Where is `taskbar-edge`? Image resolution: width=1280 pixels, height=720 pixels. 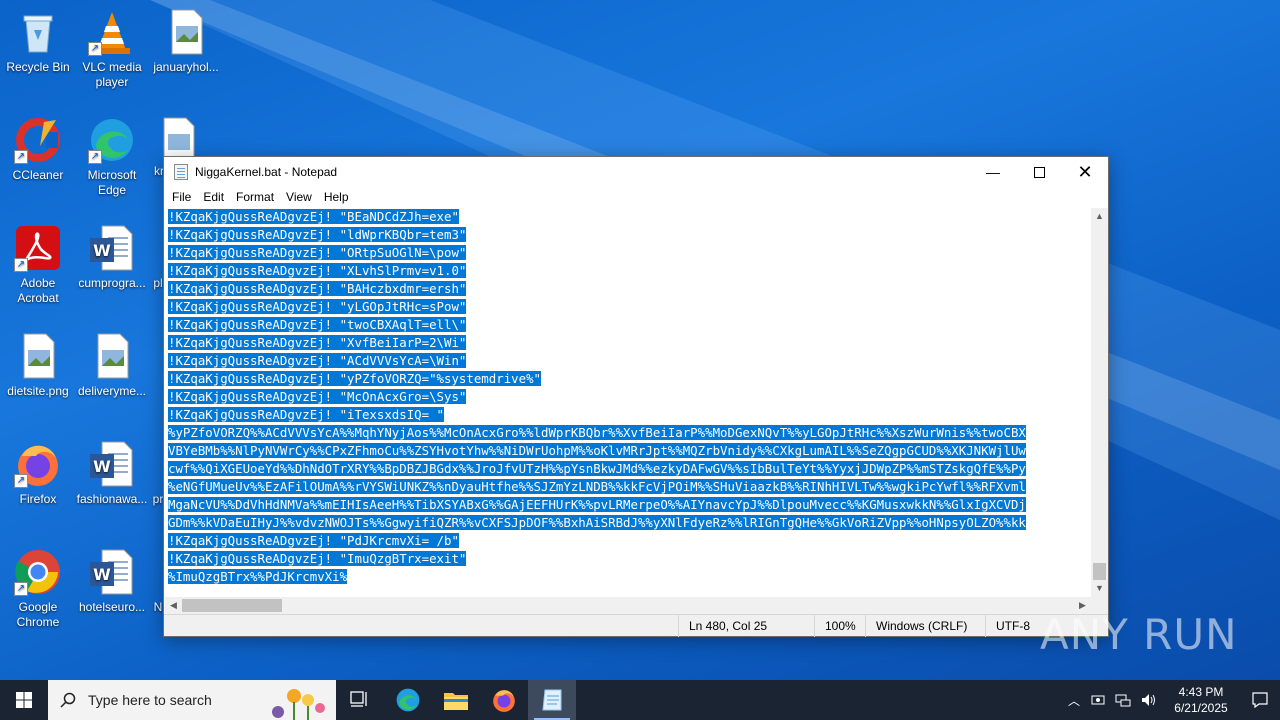 taskbar-edge is located at coordinates (408, 700).